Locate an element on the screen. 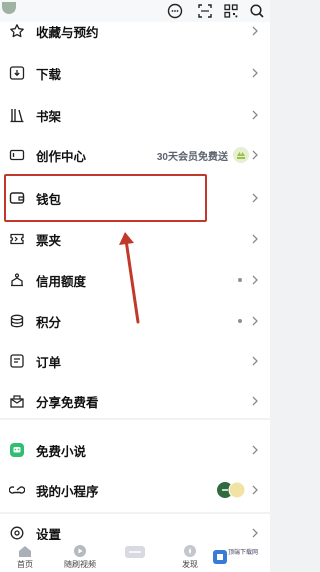 This screenshot has height=572, width=320. nav-center is located at coordinates (135, 556).